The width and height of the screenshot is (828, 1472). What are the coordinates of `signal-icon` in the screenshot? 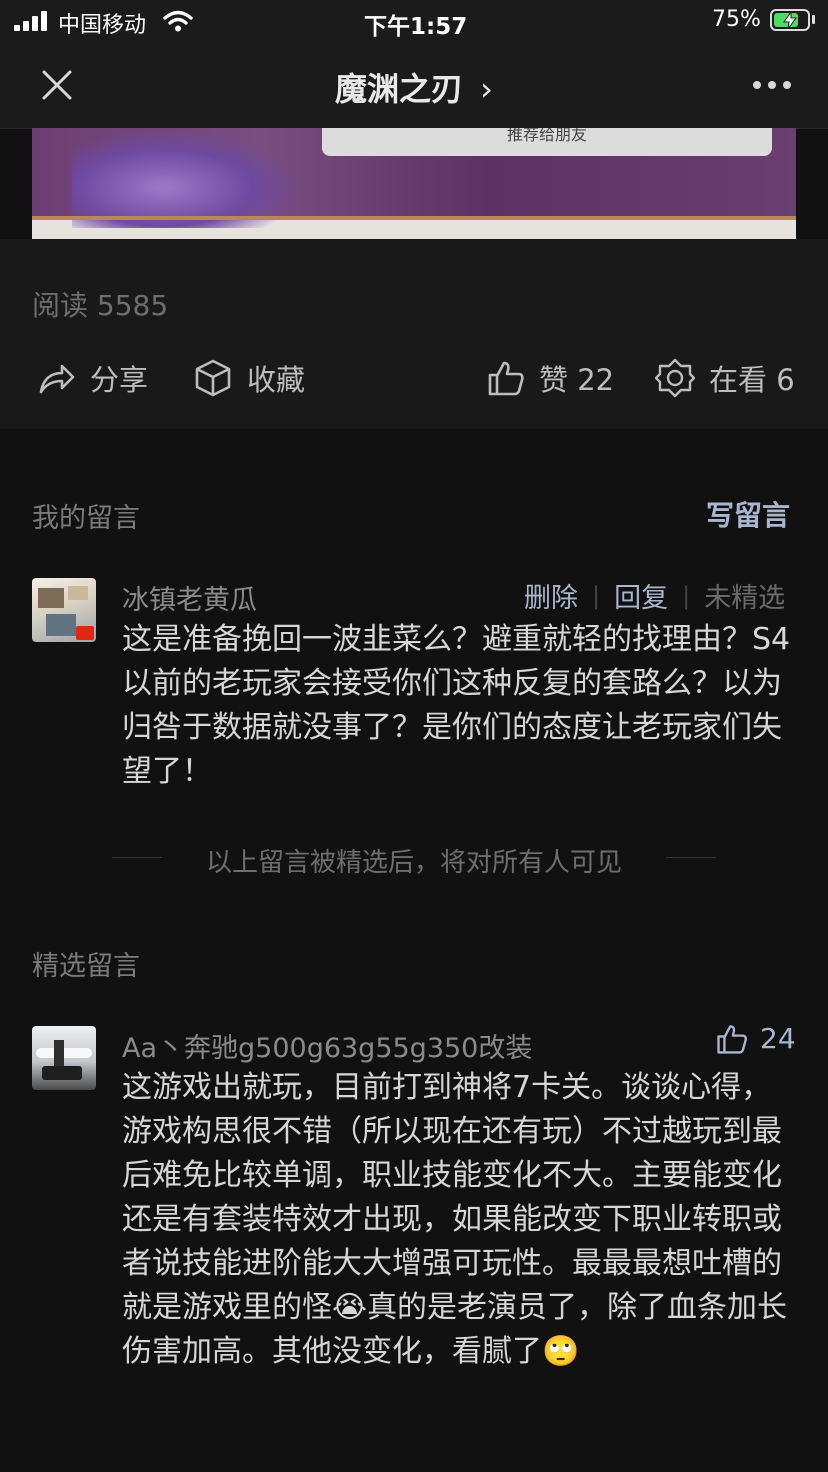 It's located at (31, 21).